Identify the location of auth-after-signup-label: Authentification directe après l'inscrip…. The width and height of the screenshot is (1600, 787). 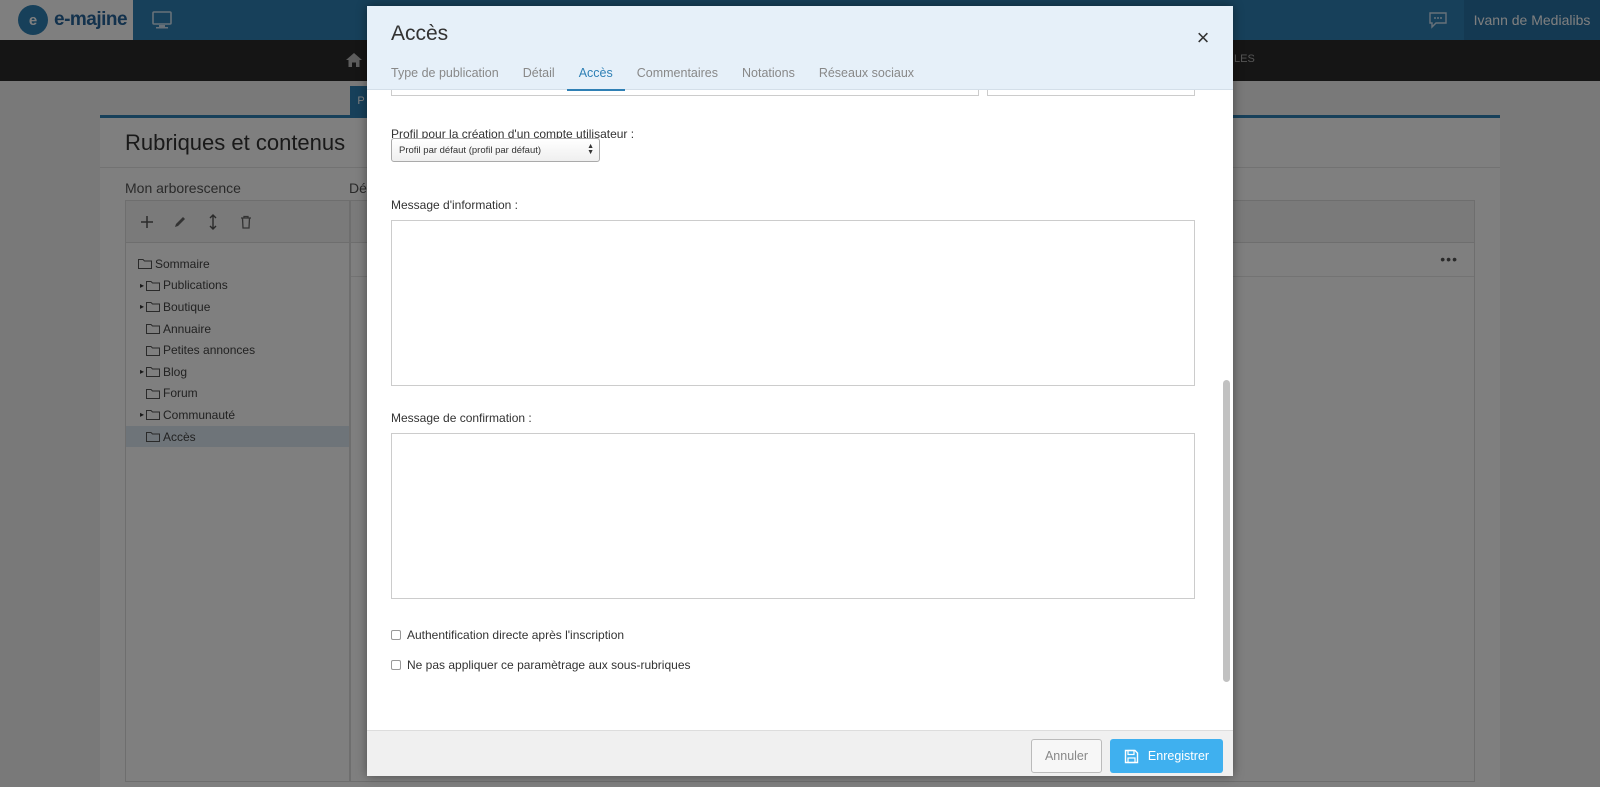
(516, 635).